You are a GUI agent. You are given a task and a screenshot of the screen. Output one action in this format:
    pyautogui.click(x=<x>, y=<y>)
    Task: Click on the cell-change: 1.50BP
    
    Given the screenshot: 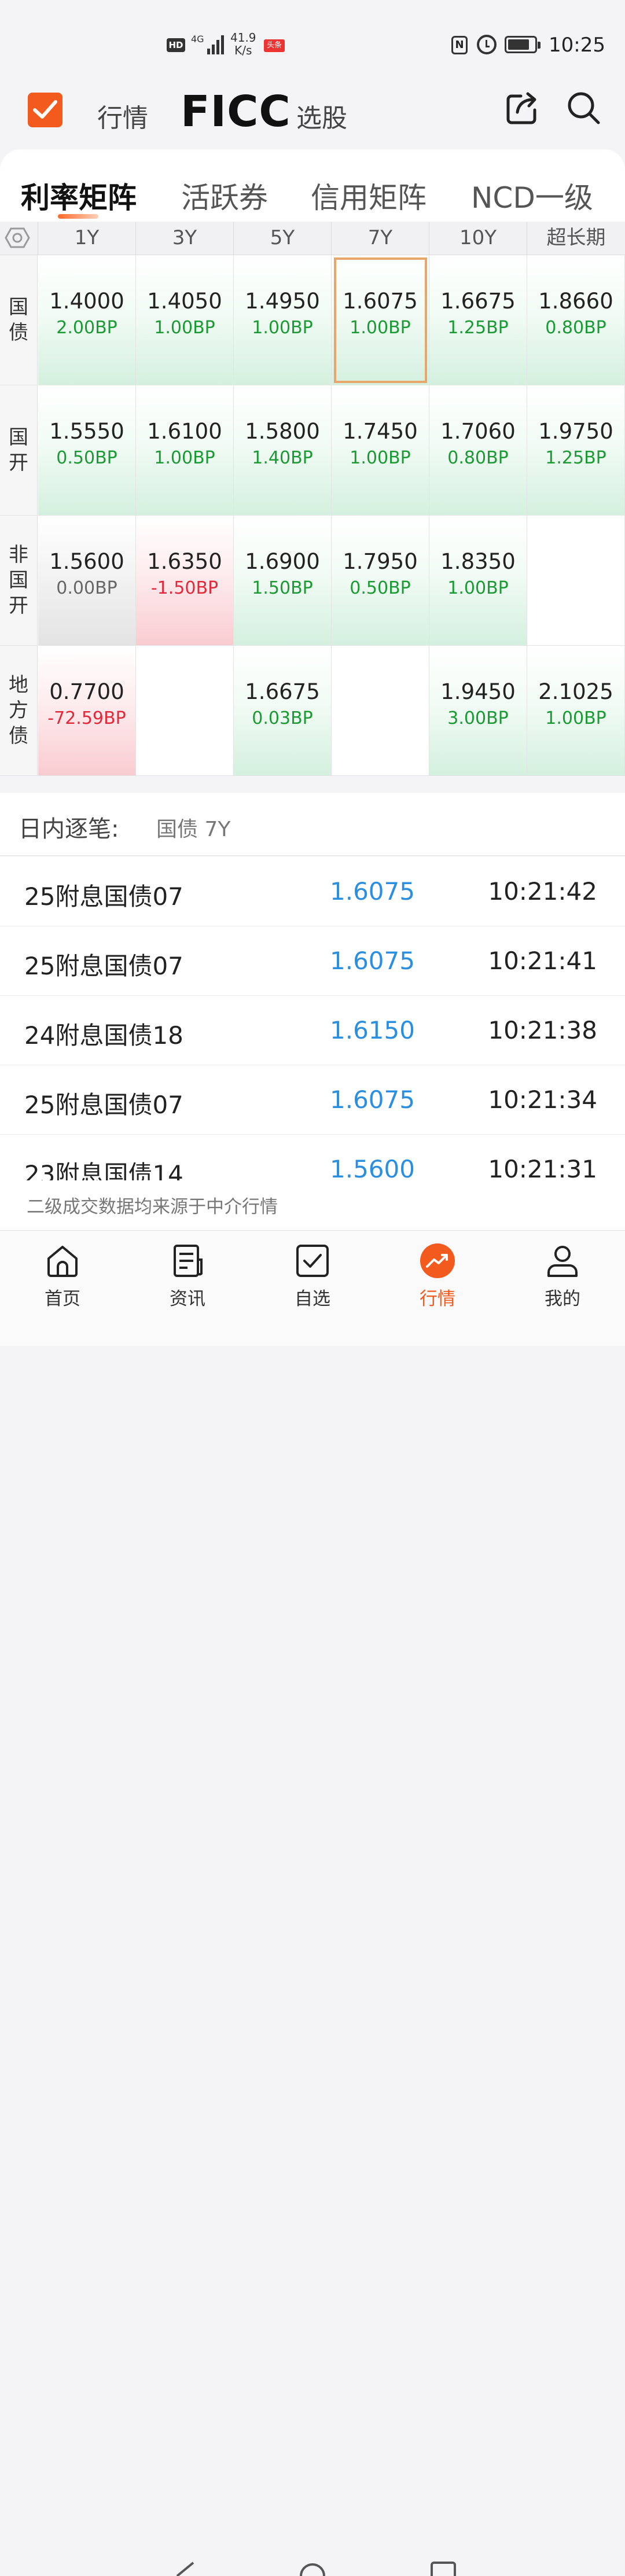 What is the action you would take?
    pyautogui.click(x=282, y=588)
    